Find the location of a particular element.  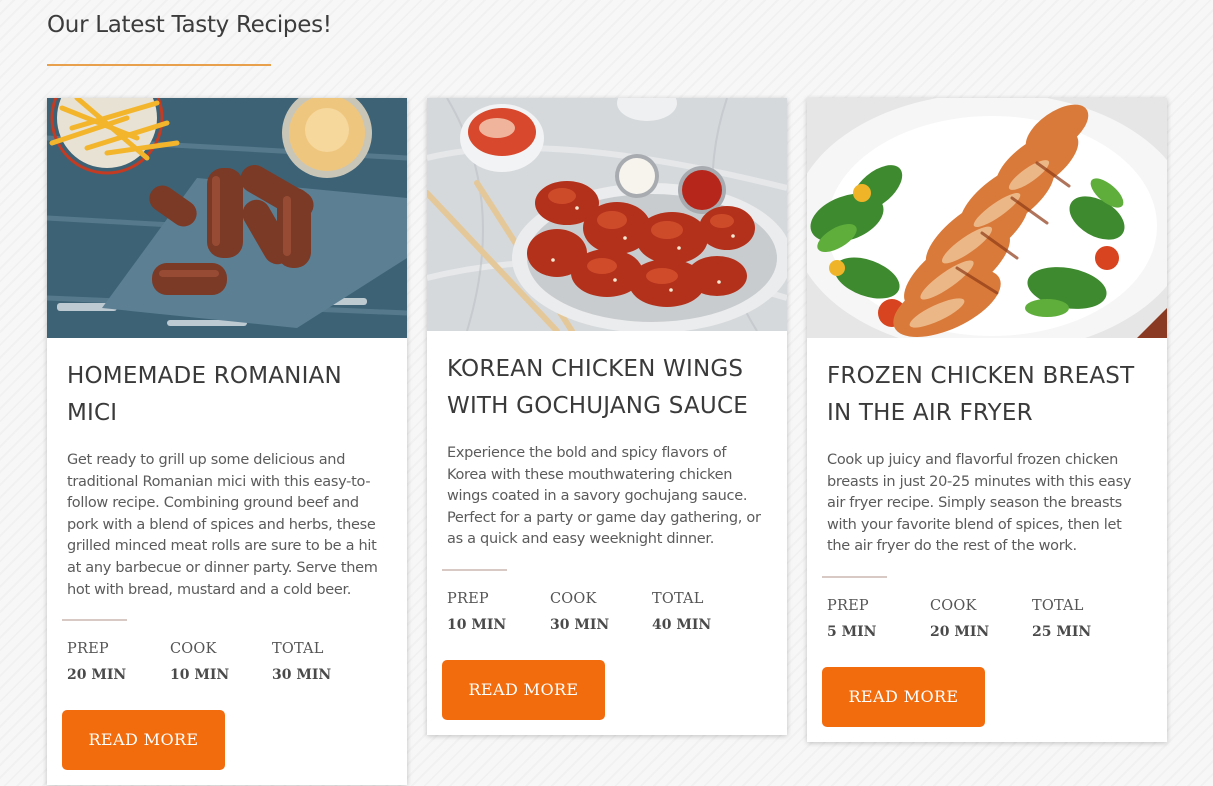

total-time: TOTAL 30 MIN is located at coordinates (323, 662).